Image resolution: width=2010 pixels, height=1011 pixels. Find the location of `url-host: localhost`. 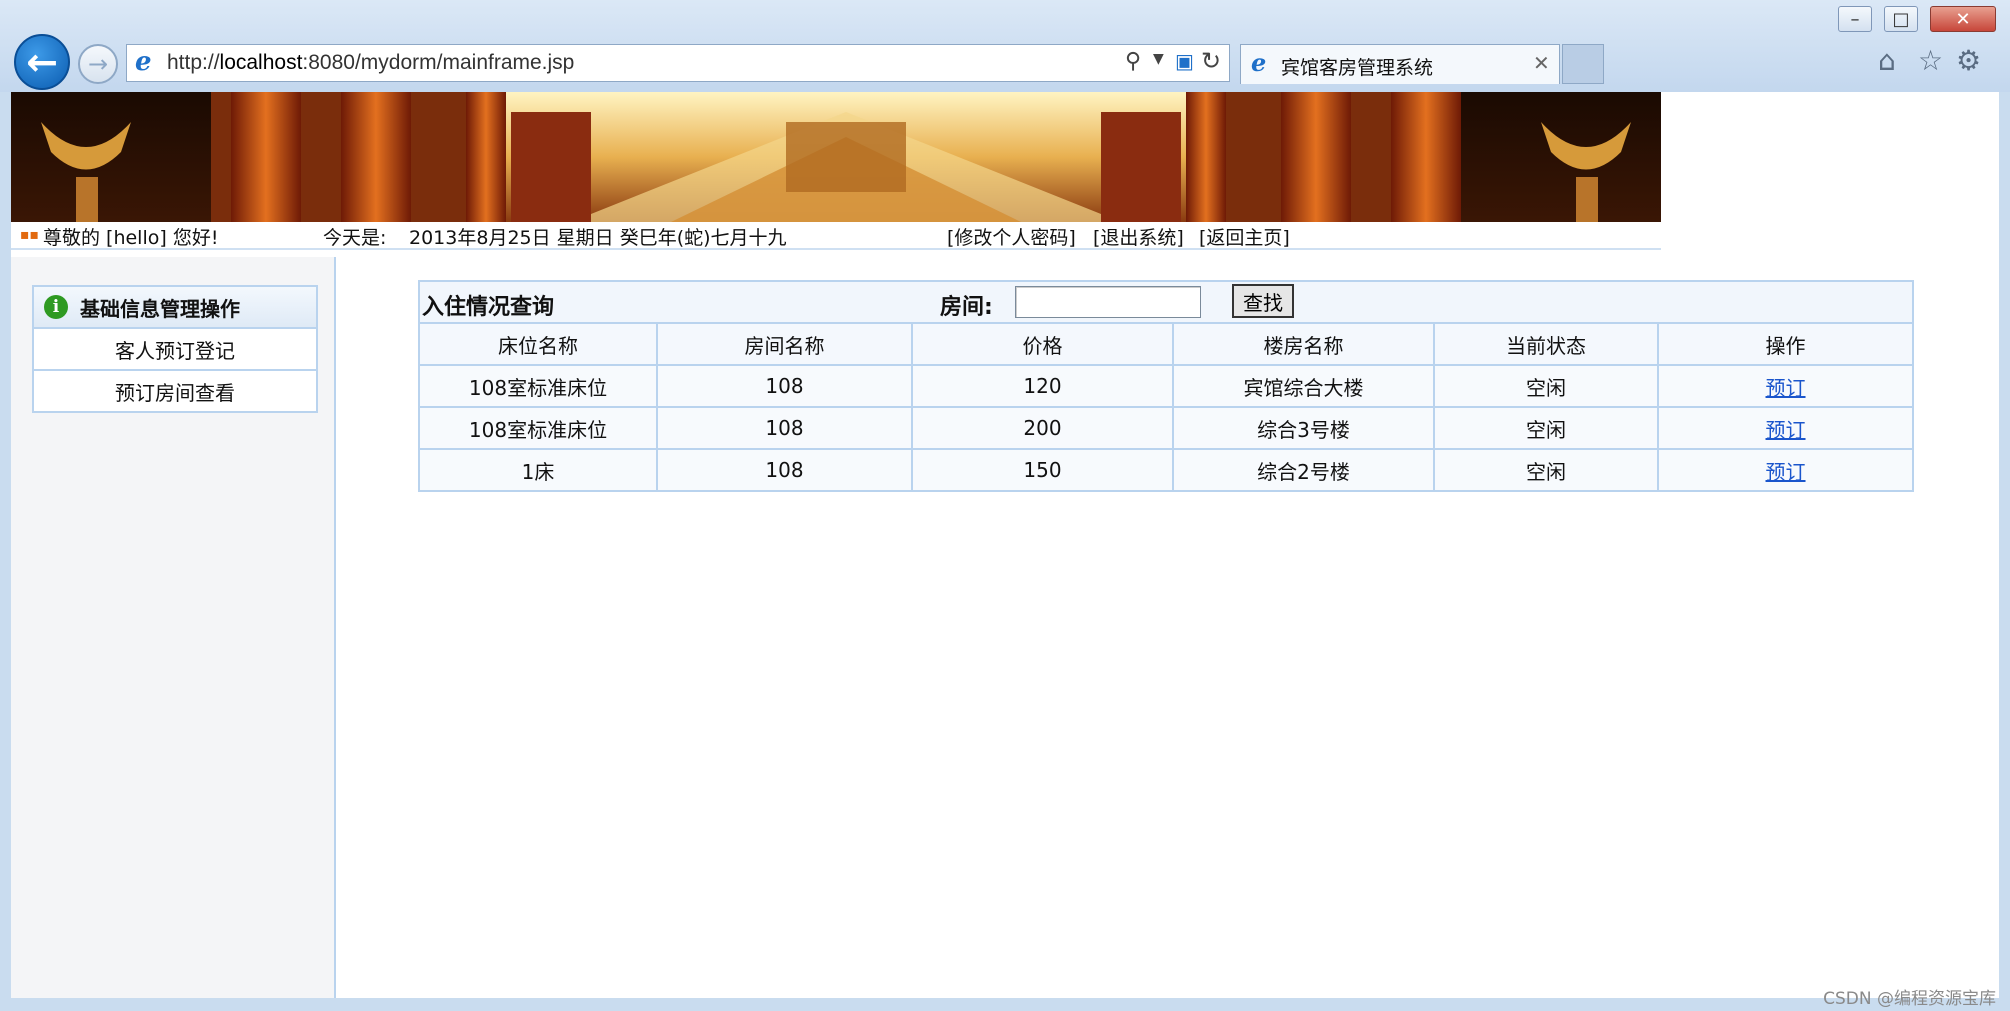

url-host: localhost is located at coordinates (261, 62).